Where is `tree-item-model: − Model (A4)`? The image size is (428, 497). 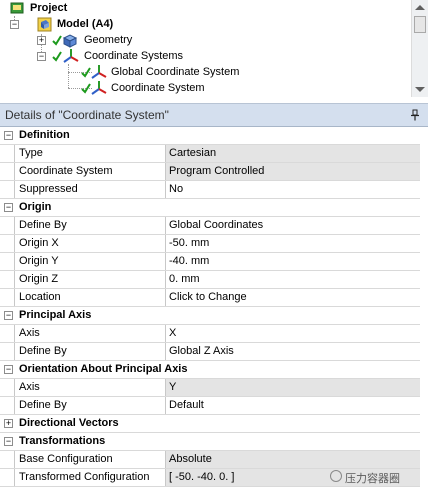
tree-item-model: − Model (A4) is located at coordinates (150, 24).